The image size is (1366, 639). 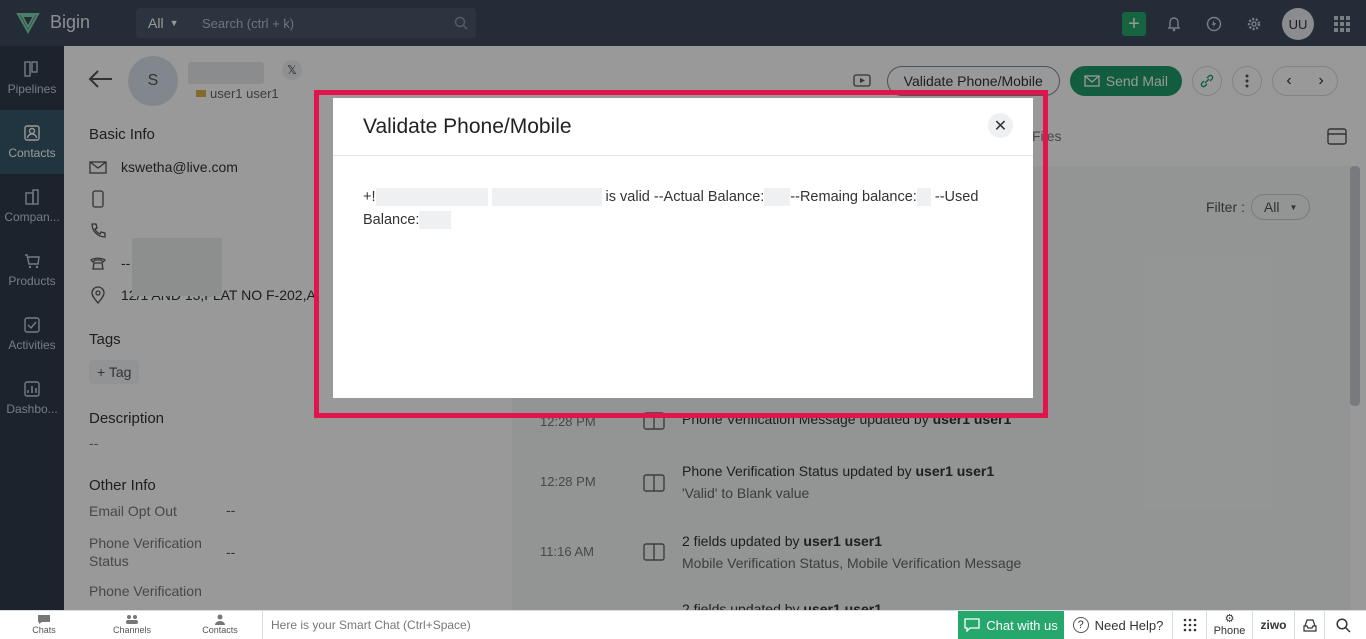 I want to click on message-valid-text: is valid --Actual Balance:, so click(x=685, y=197).